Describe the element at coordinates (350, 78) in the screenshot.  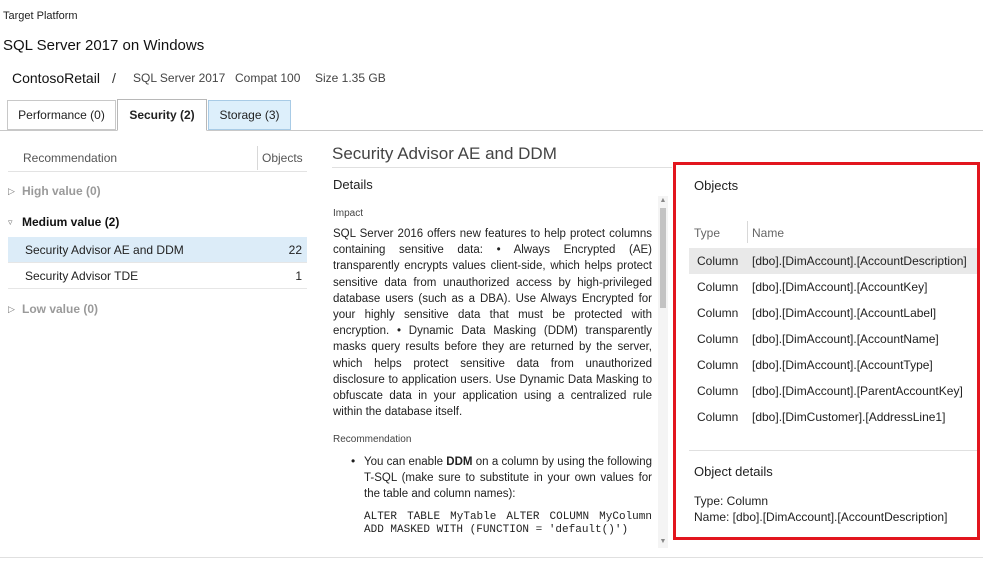
I see `breadcrumb-size: Size 1.35 GB` at that location.